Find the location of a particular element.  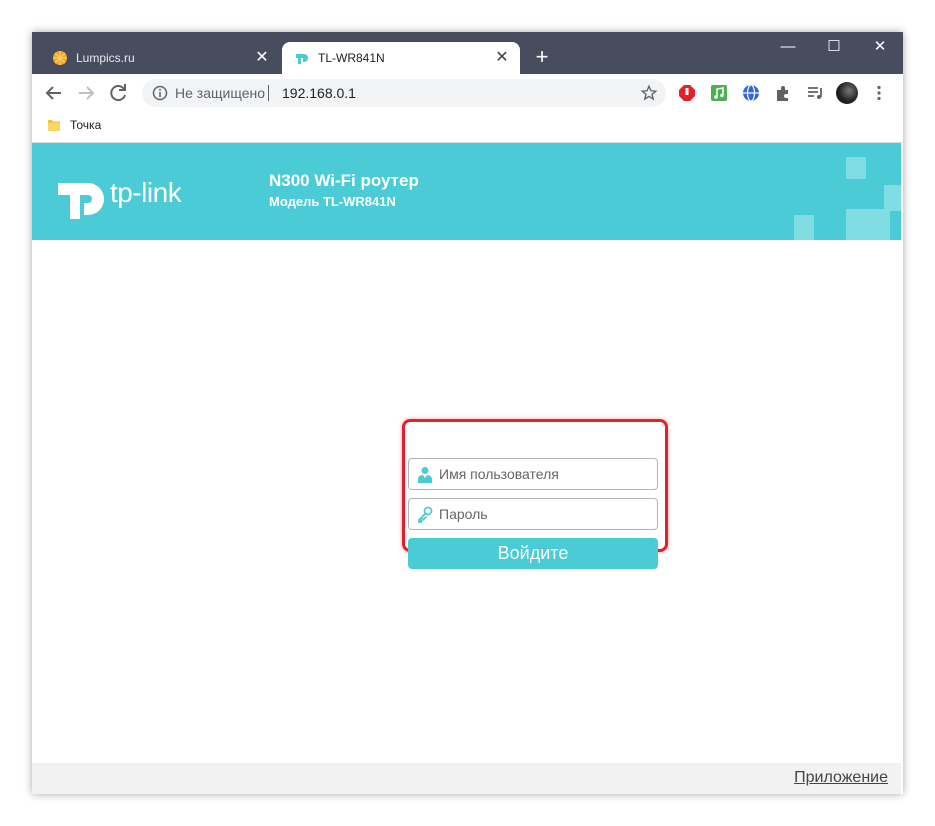

browser-toolbar: Не защищено 192.168.0.1 is located at coordinates (467, 93).